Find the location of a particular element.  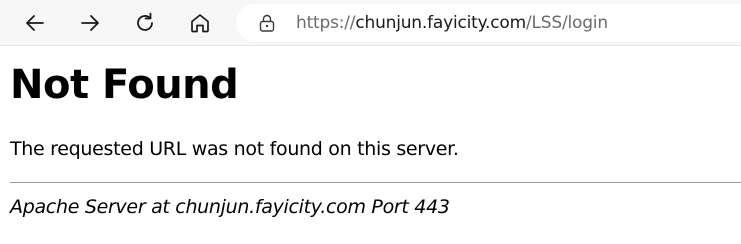

url-host: chunjun.fayicity.com is located at coordinates (440, 23).